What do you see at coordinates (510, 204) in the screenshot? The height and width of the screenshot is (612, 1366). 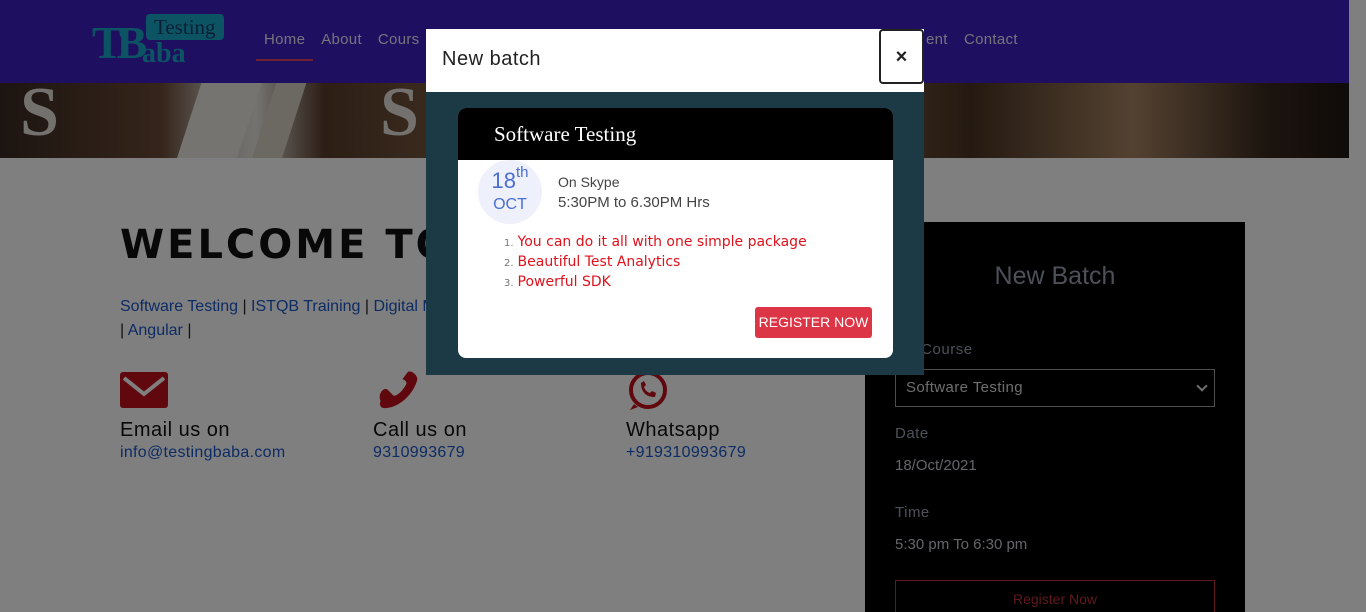 I see `batch-month: OCT` at bounding box center [510, 204].